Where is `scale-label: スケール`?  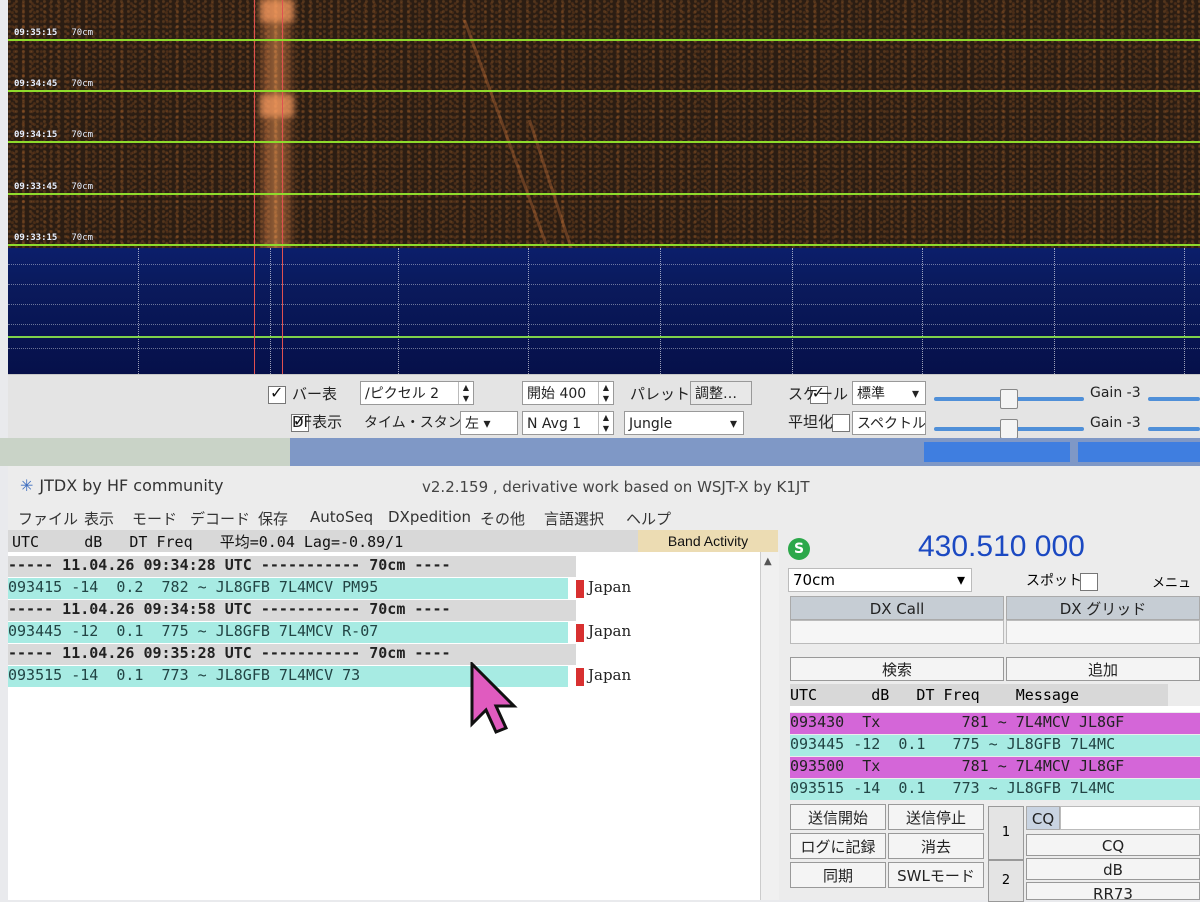
scale-label: スケール is located at coordinates (818, 394).